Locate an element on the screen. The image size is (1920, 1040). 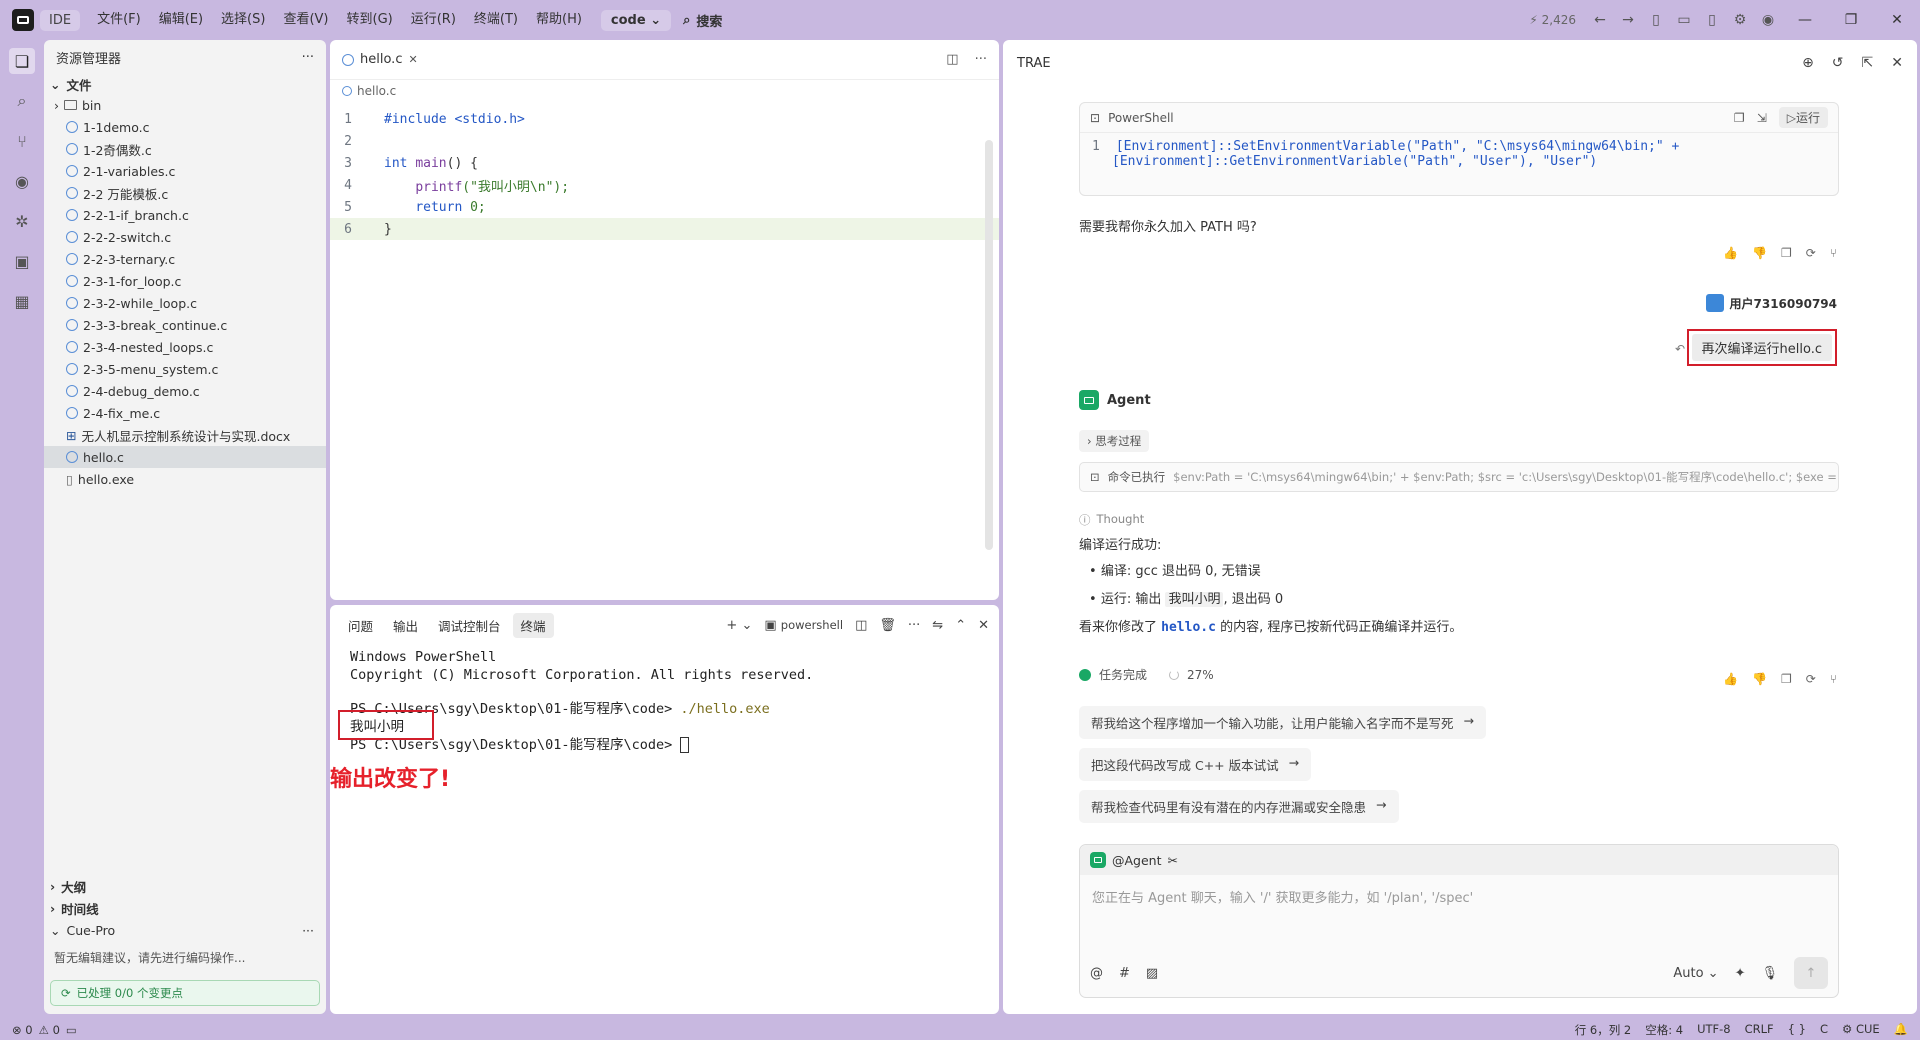
errors-indicator: ⊗ 0 is located at coordinates (22, 1030).